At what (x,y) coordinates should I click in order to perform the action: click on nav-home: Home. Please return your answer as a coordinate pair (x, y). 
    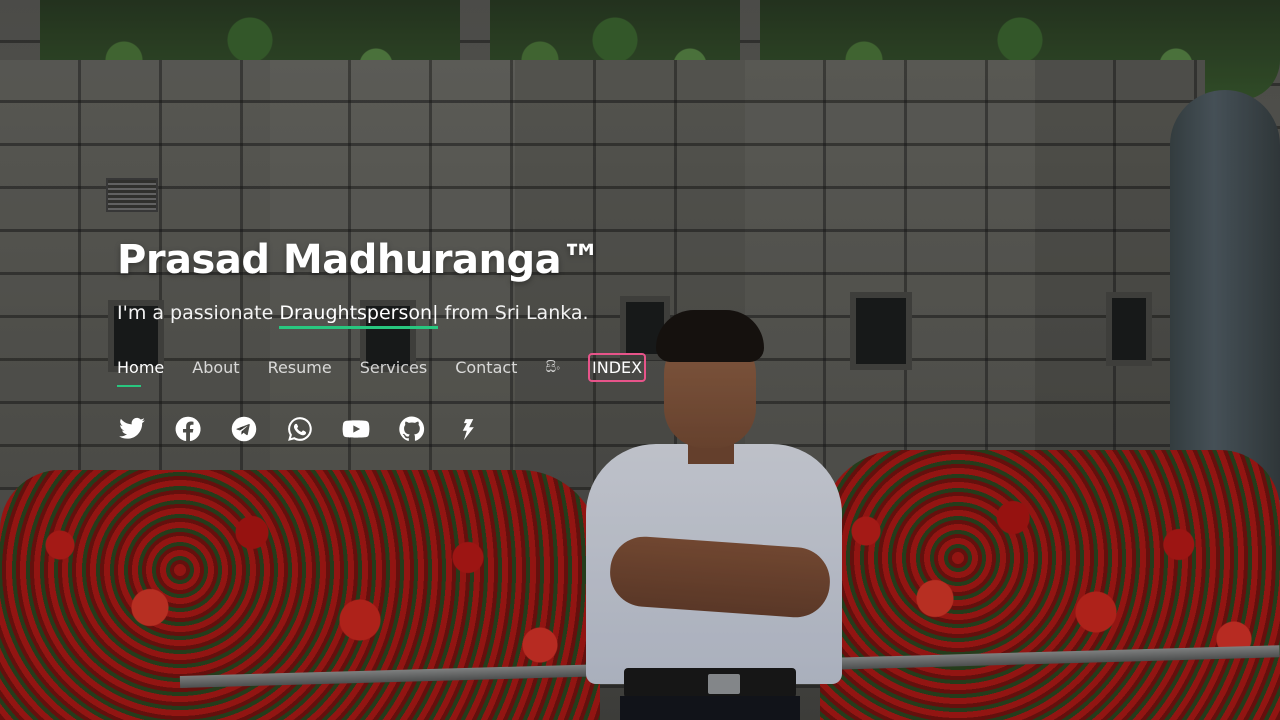
    Looking at the image, I should click on (140, 370).